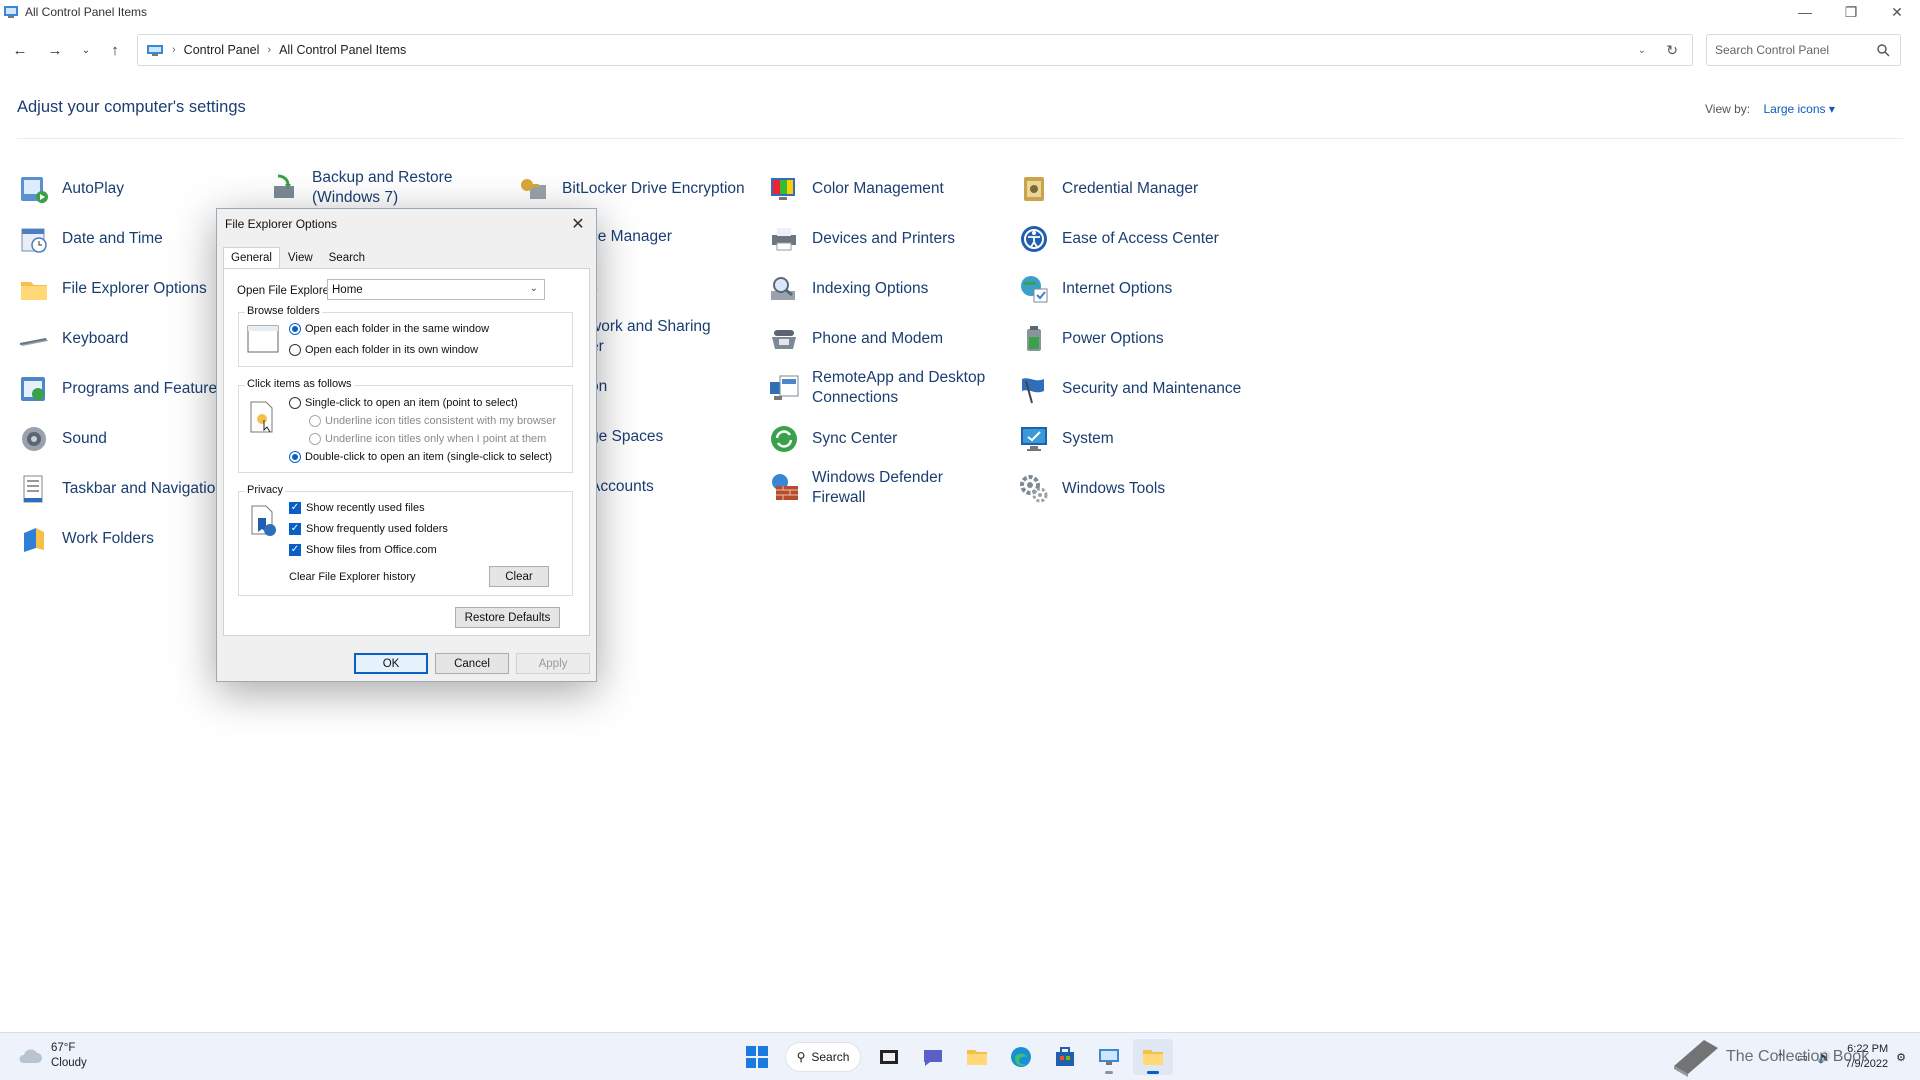 The width and height of the screenshot is (1920, 1080). I want to click on close-button: ✕, so click(1897, 12).